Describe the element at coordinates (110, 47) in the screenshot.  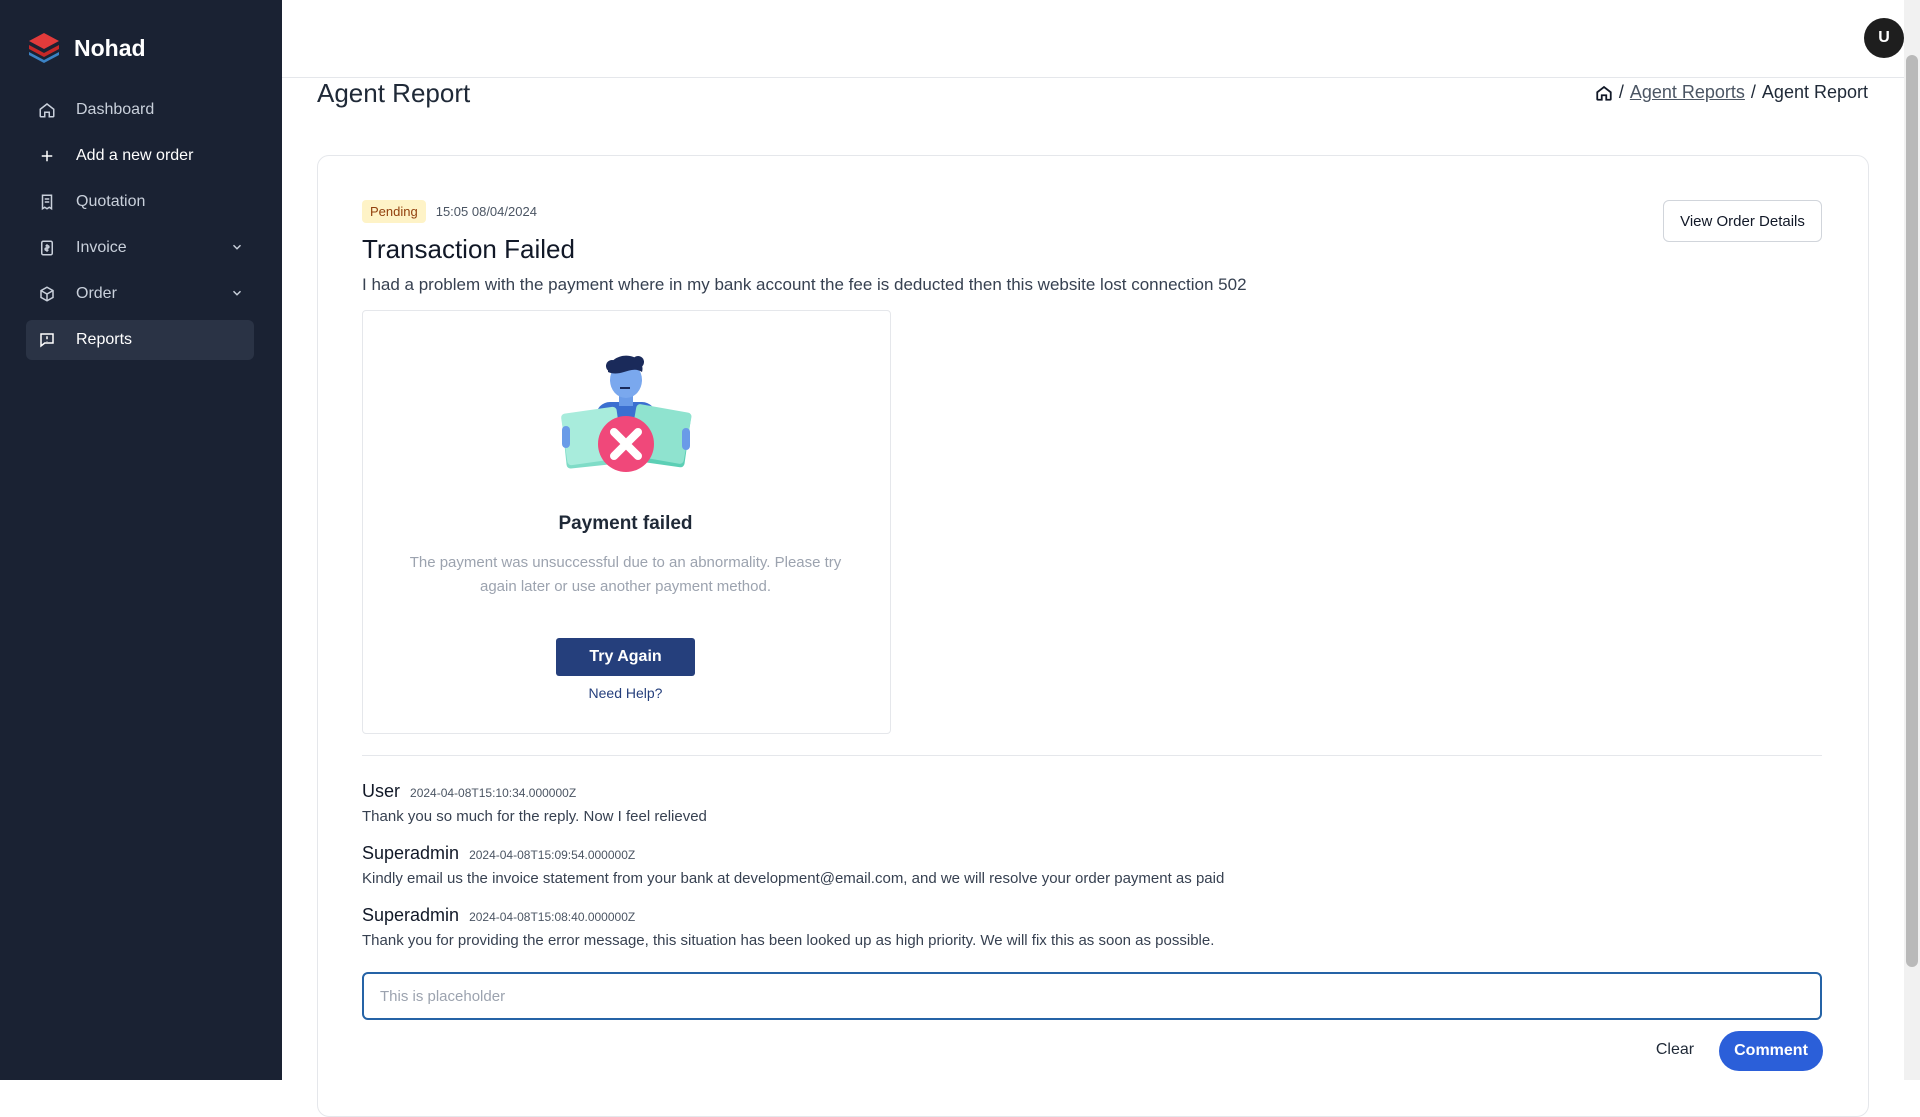
I see `brand-name: Nohad` at that location.